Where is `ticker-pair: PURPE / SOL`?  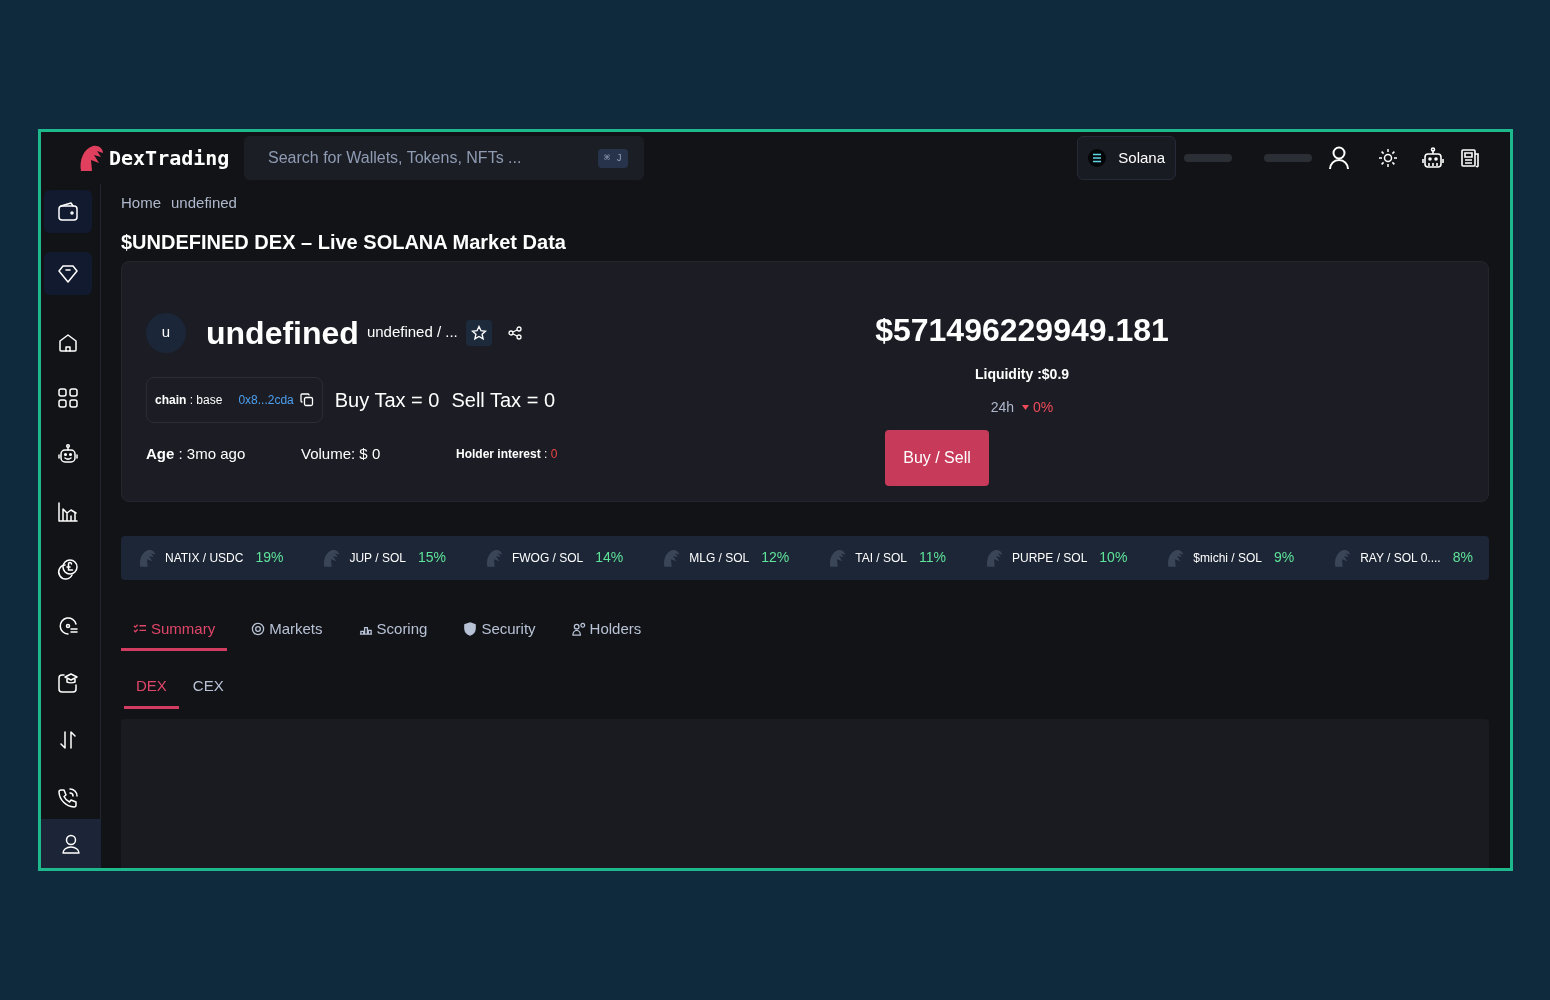 ticker-pair: PURPE / SOL is located at coordinates (1049, 557).